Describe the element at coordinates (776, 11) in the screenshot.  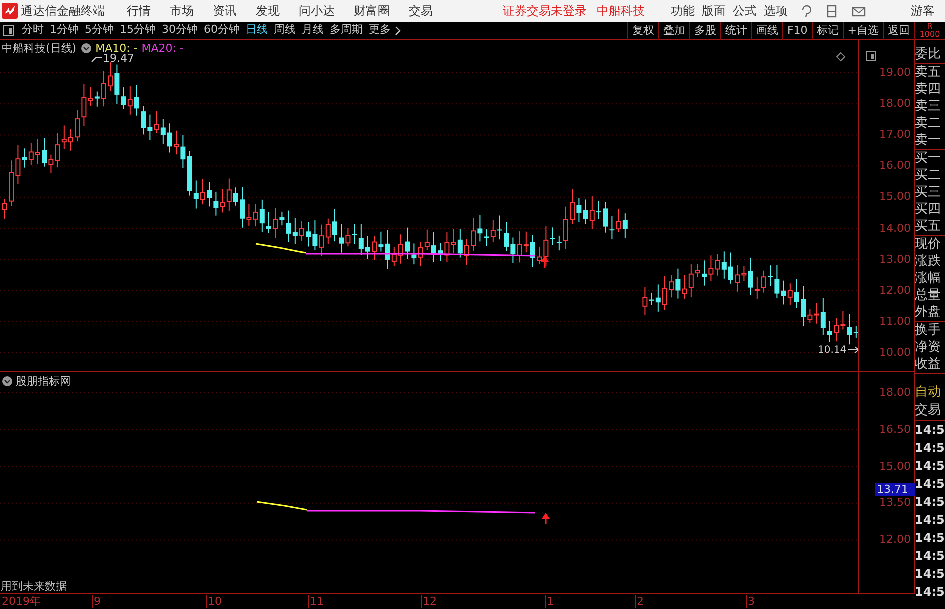
I see `menu-item: 选项` at that location.